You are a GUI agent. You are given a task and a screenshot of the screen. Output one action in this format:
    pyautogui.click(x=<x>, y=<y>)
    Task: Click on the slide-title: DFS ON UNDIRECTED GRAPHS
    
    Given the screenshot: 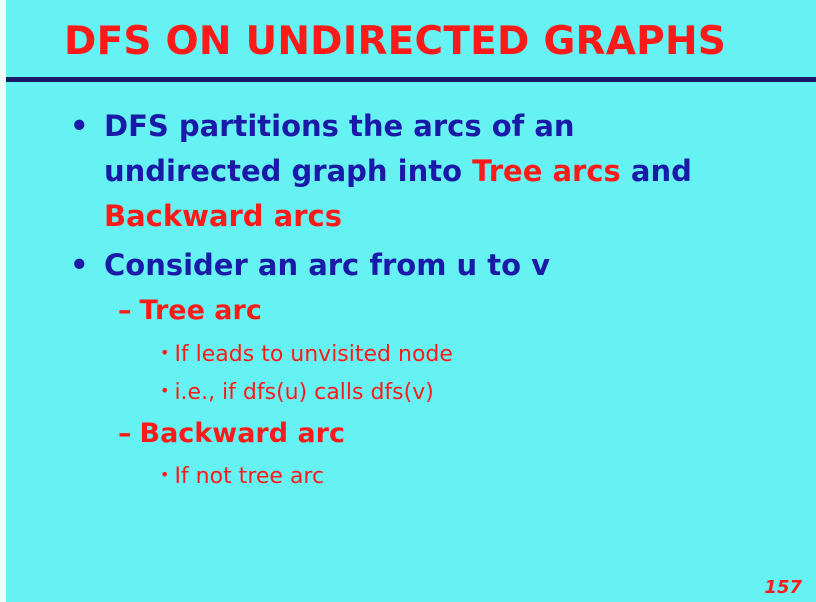 What is the action you would take?
    pyautogui.click(x=395, y=41)
    